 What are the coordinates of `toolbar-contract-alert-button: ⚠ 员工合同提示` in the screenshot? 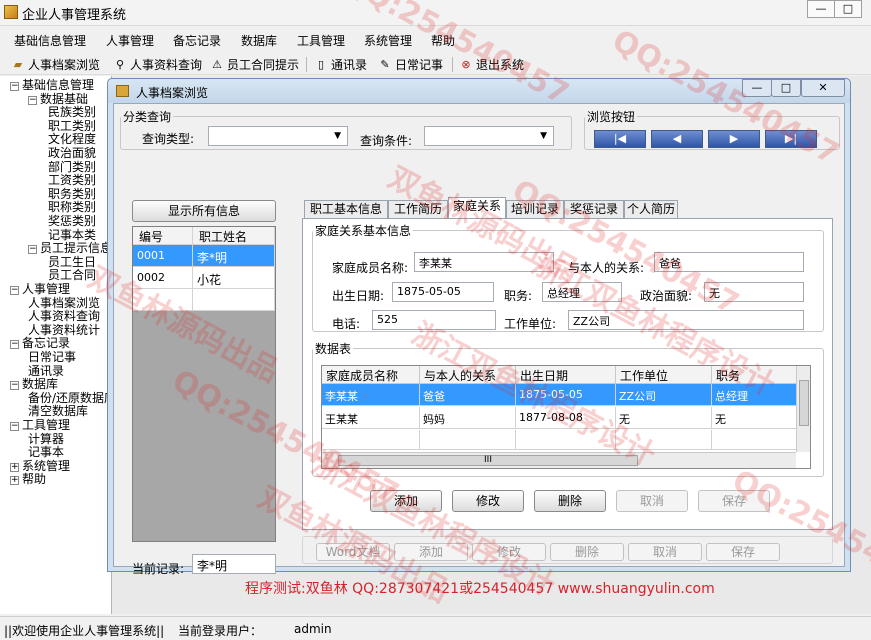 It's located at (254, 64).